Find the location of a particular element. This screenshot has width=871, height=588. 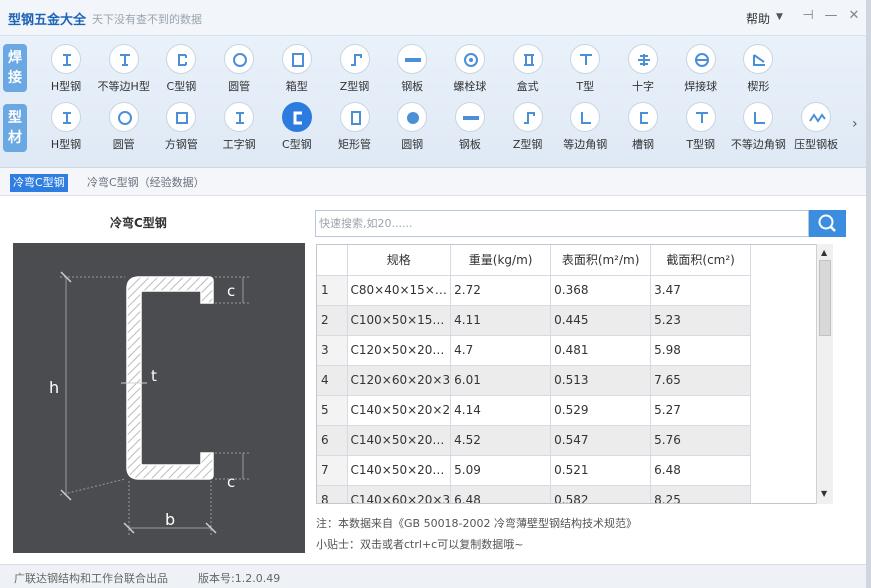

search-button is located at coordinates (827, 223).